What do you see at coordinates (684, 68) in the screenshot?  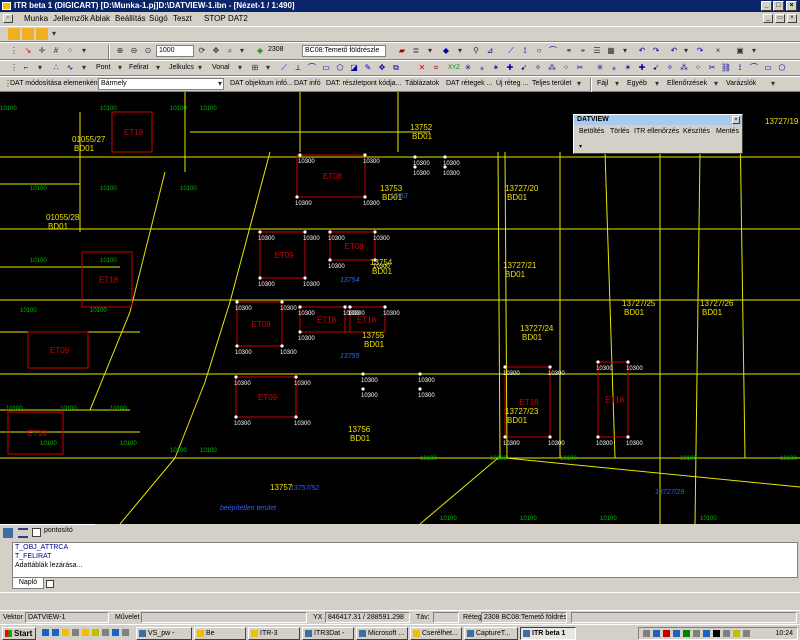 I see `star-multi-icon: ⁂` at bounding box center [684, 68].